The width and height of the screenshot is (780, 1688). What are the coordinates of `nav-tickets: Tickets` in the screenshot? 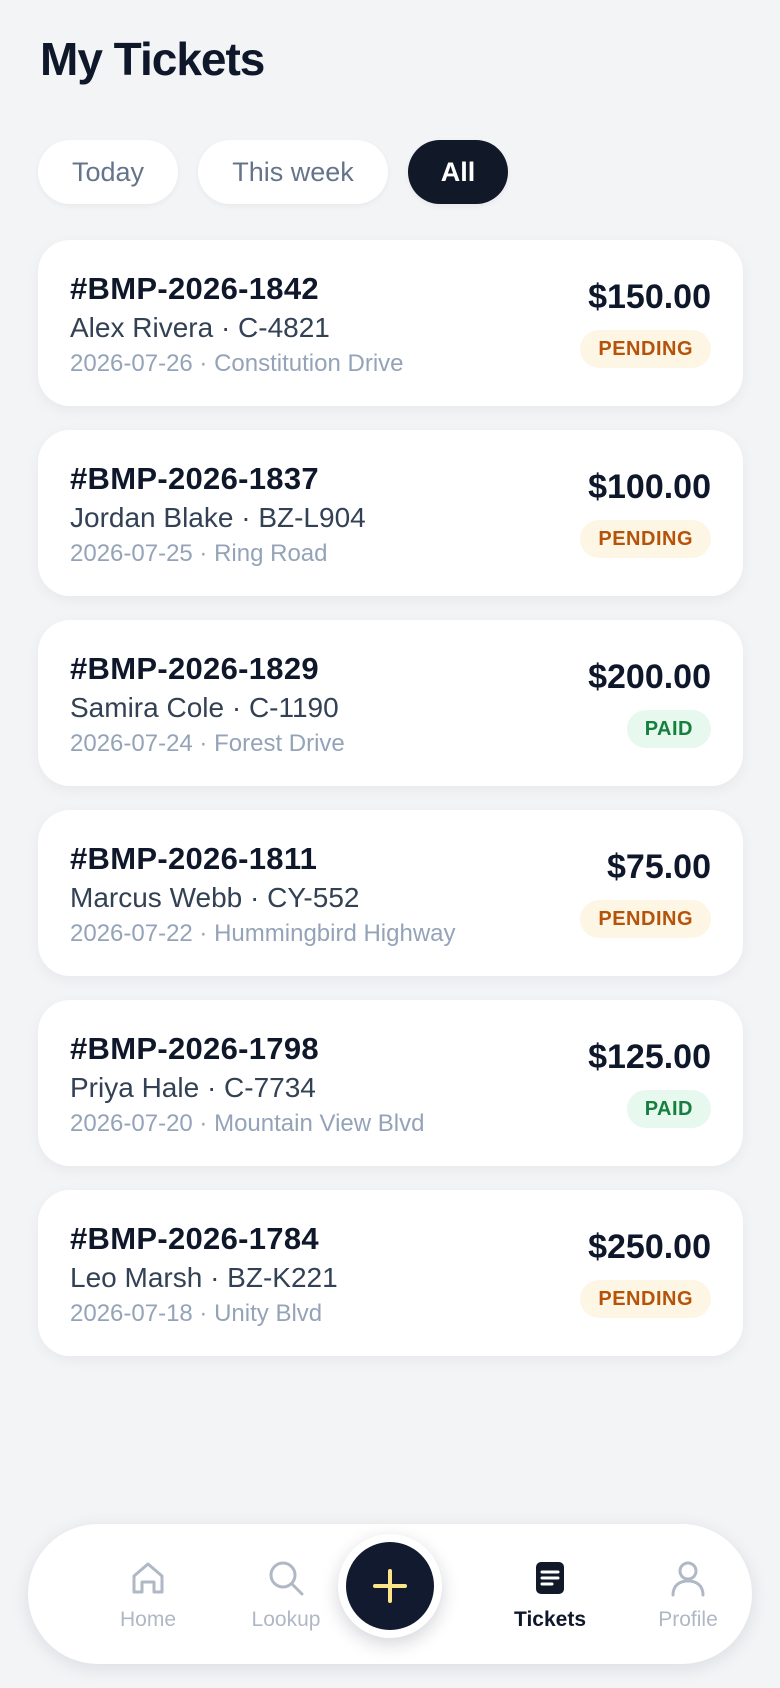 It's located at (550, 1603).